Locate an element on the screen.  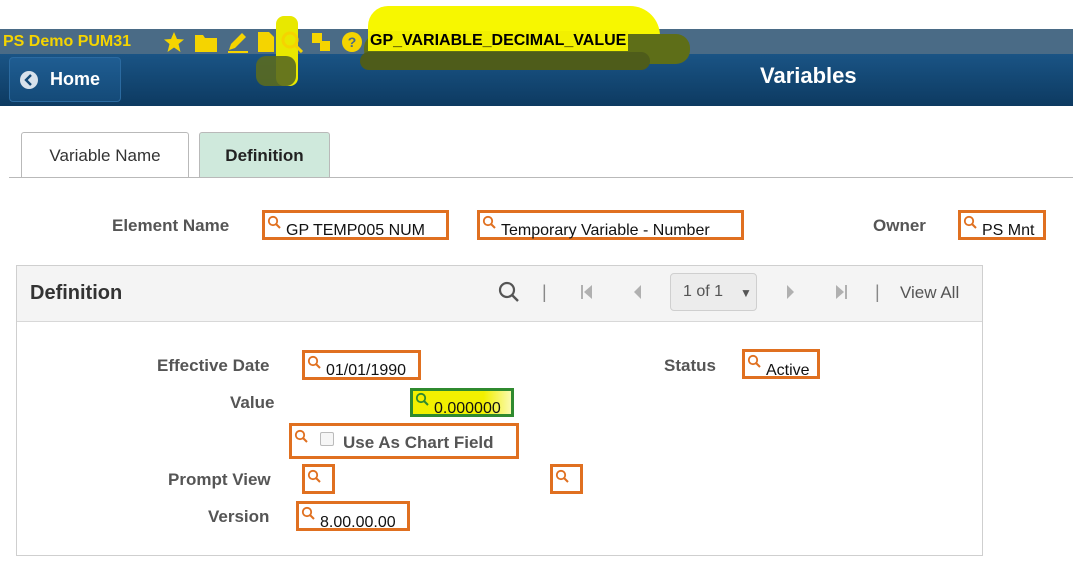
previous-page-icon is located at coordinates (638, 292).